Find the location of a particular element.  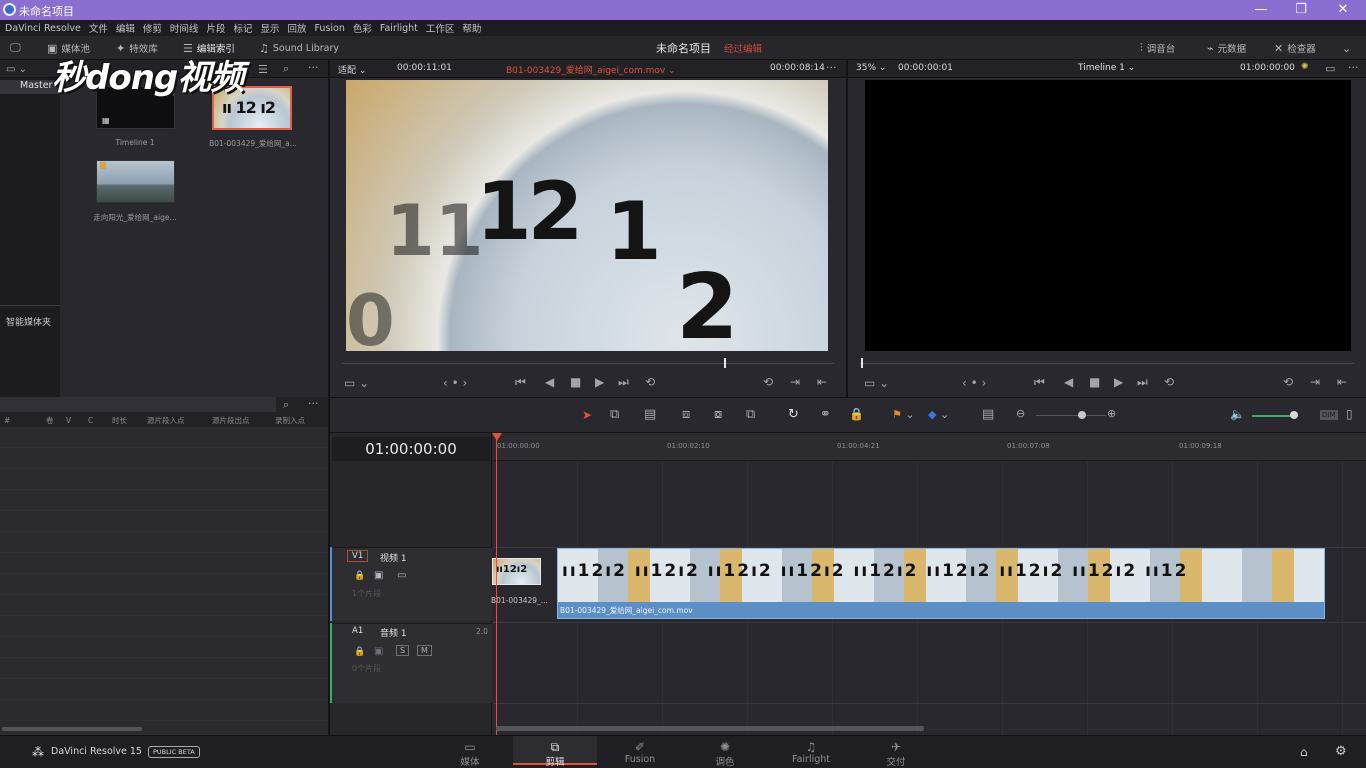

col-c: C is located at coordinates (100, 420).